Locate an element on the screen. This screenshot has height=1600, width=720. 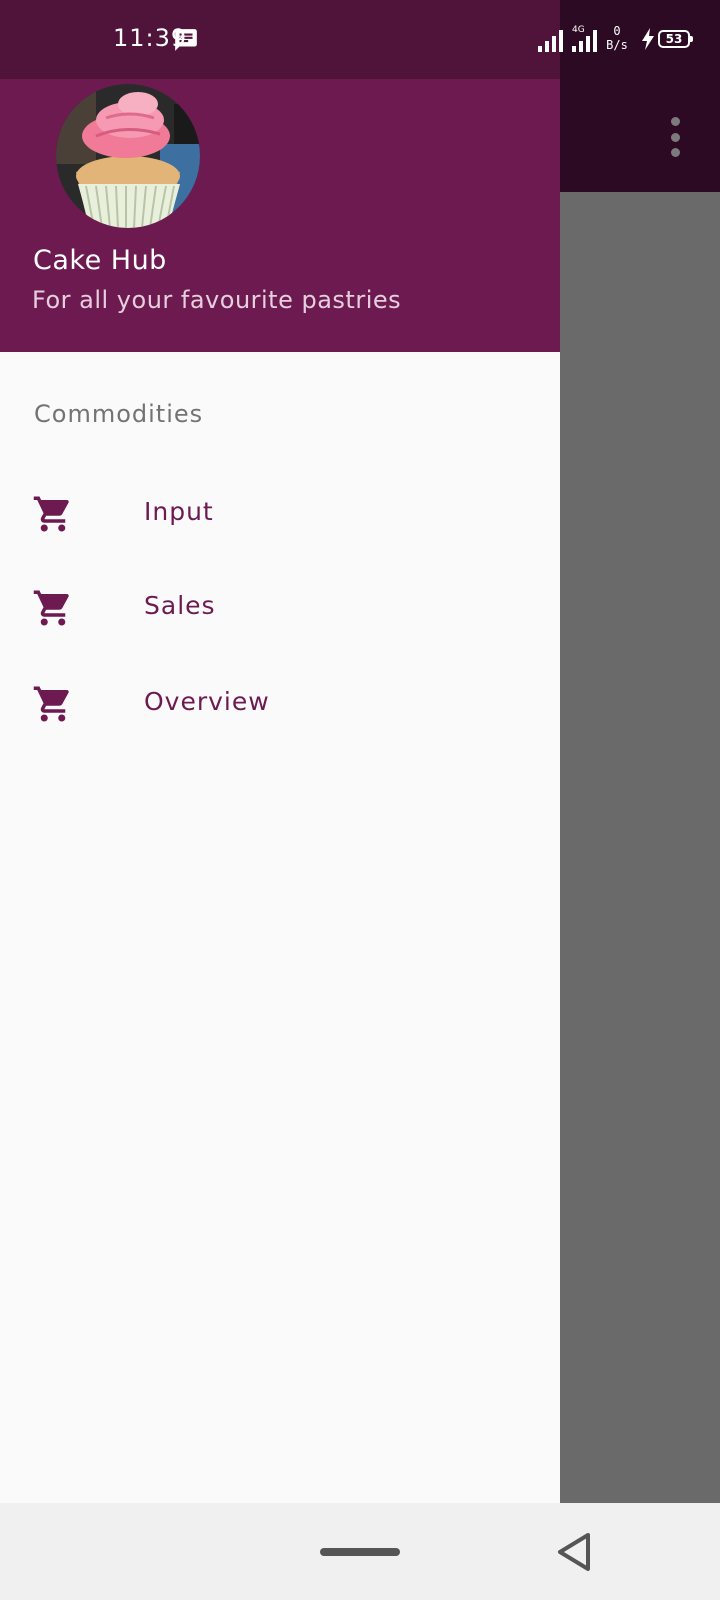
system-navigation-bar is located at coordinates (360, 1551).